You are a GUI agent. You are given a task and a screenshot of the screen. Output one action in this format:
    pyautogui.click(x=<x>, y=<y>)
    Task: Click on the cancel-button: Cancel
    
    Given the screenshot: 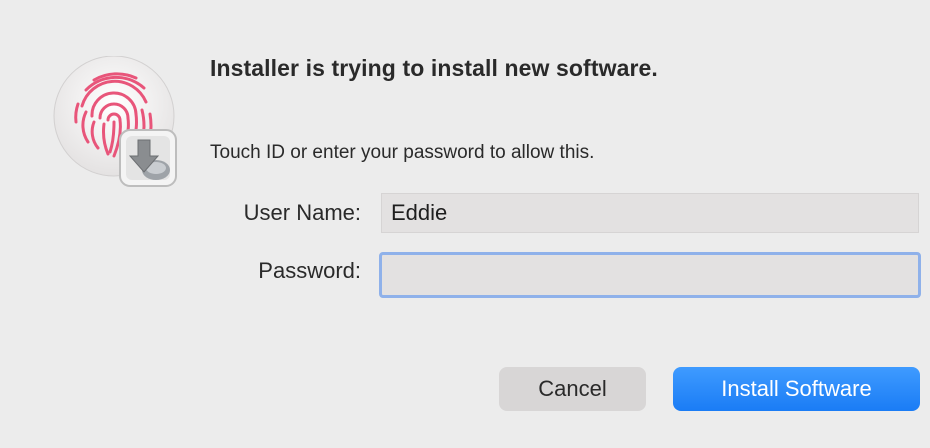 What is the action you would take?
    pyautogui.click(x=572, y=389)
    